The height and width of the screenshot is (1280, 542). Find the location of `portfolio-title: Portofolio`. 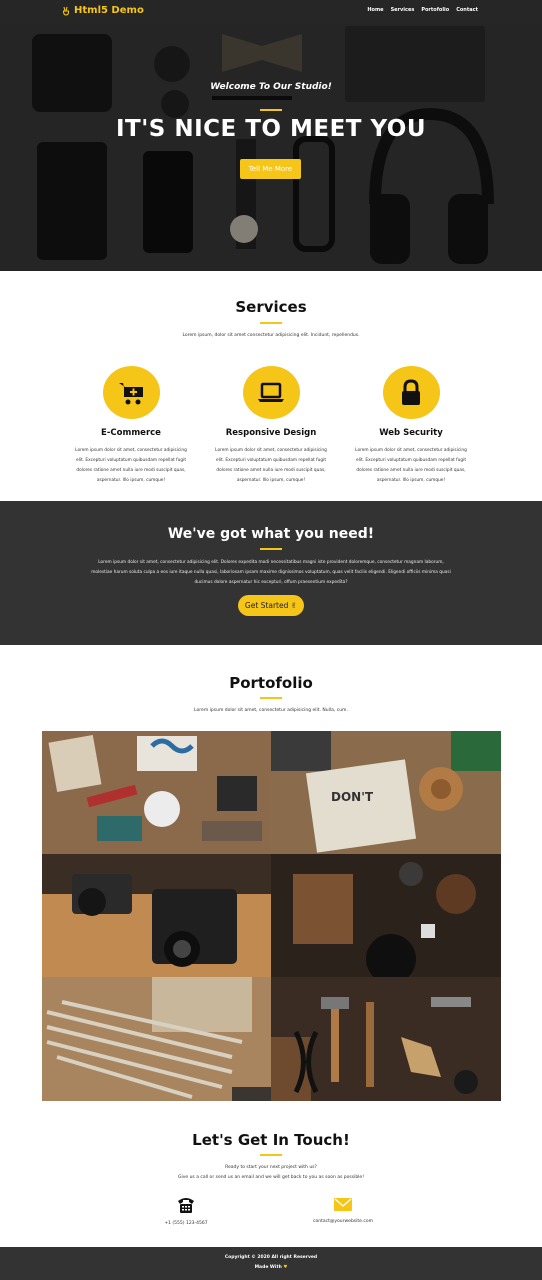

portfolio-title: Portofolio is located at coordinates (271, 683).